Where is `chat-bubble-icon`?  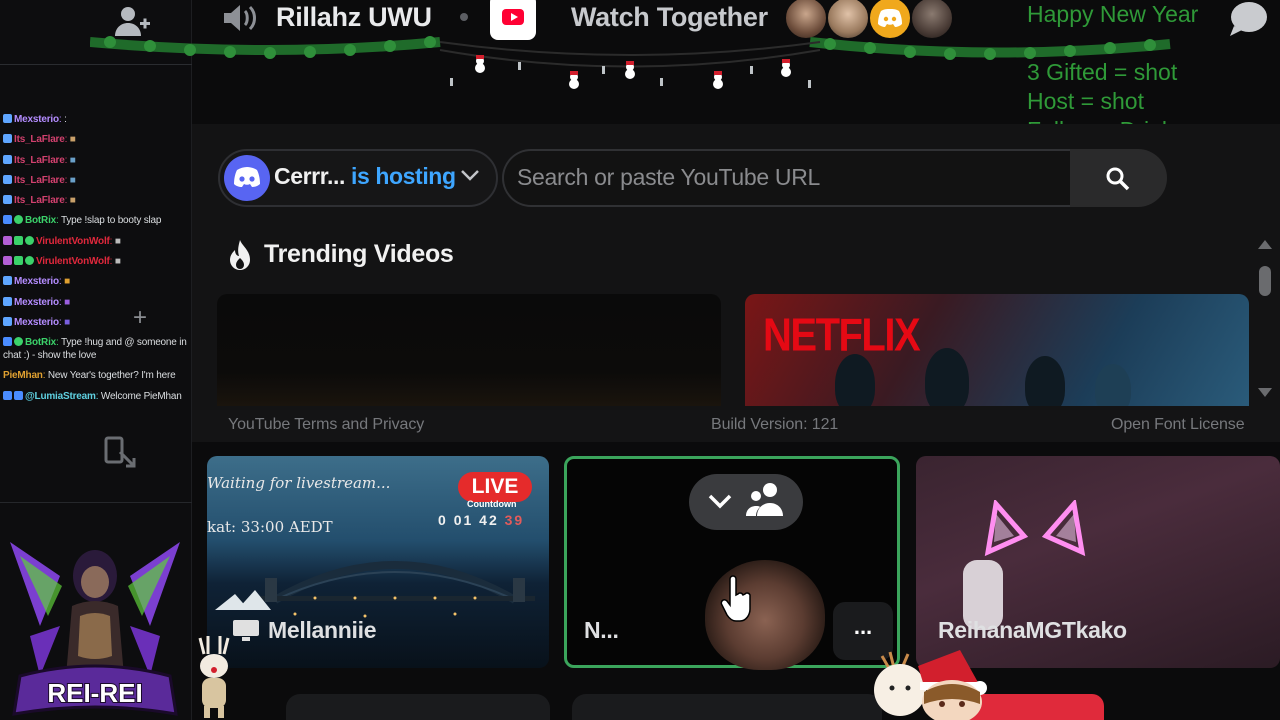
chat-bubble-icon is located at coordinates (1248, 19).